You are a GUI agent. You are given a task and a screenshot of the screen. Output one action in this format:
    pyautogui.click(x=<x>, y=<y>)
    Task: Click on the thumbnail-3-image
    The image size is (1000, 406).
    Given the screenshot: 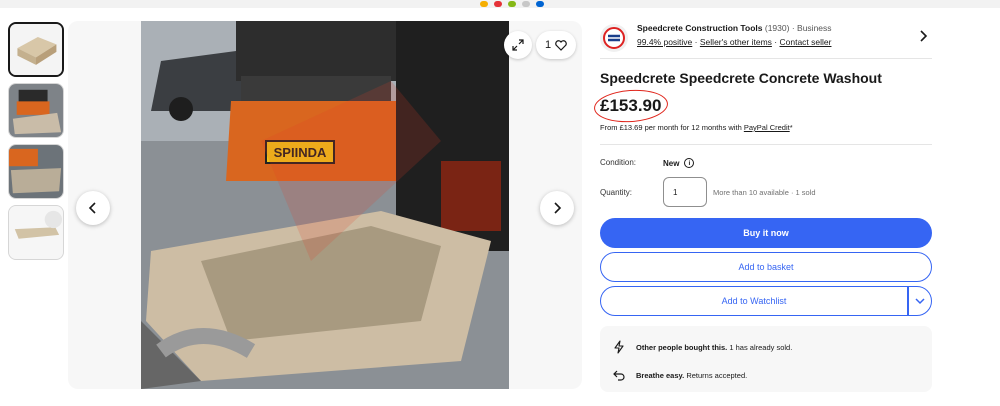 What is the action you would take?
    pyautogui.click(x=36, y=171)
    